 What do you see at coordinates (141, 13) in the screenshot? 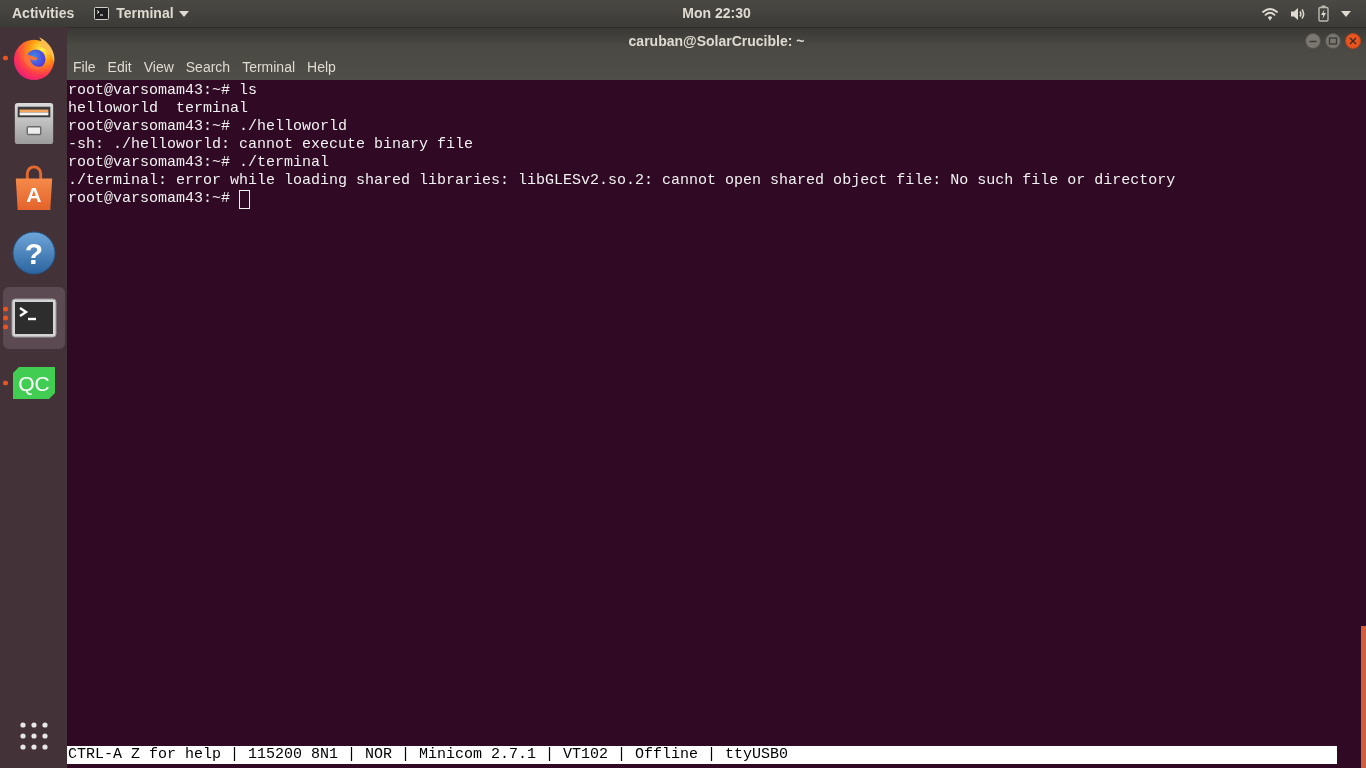
I see `app-menu: Terminal` at bounding box center [141, 13].